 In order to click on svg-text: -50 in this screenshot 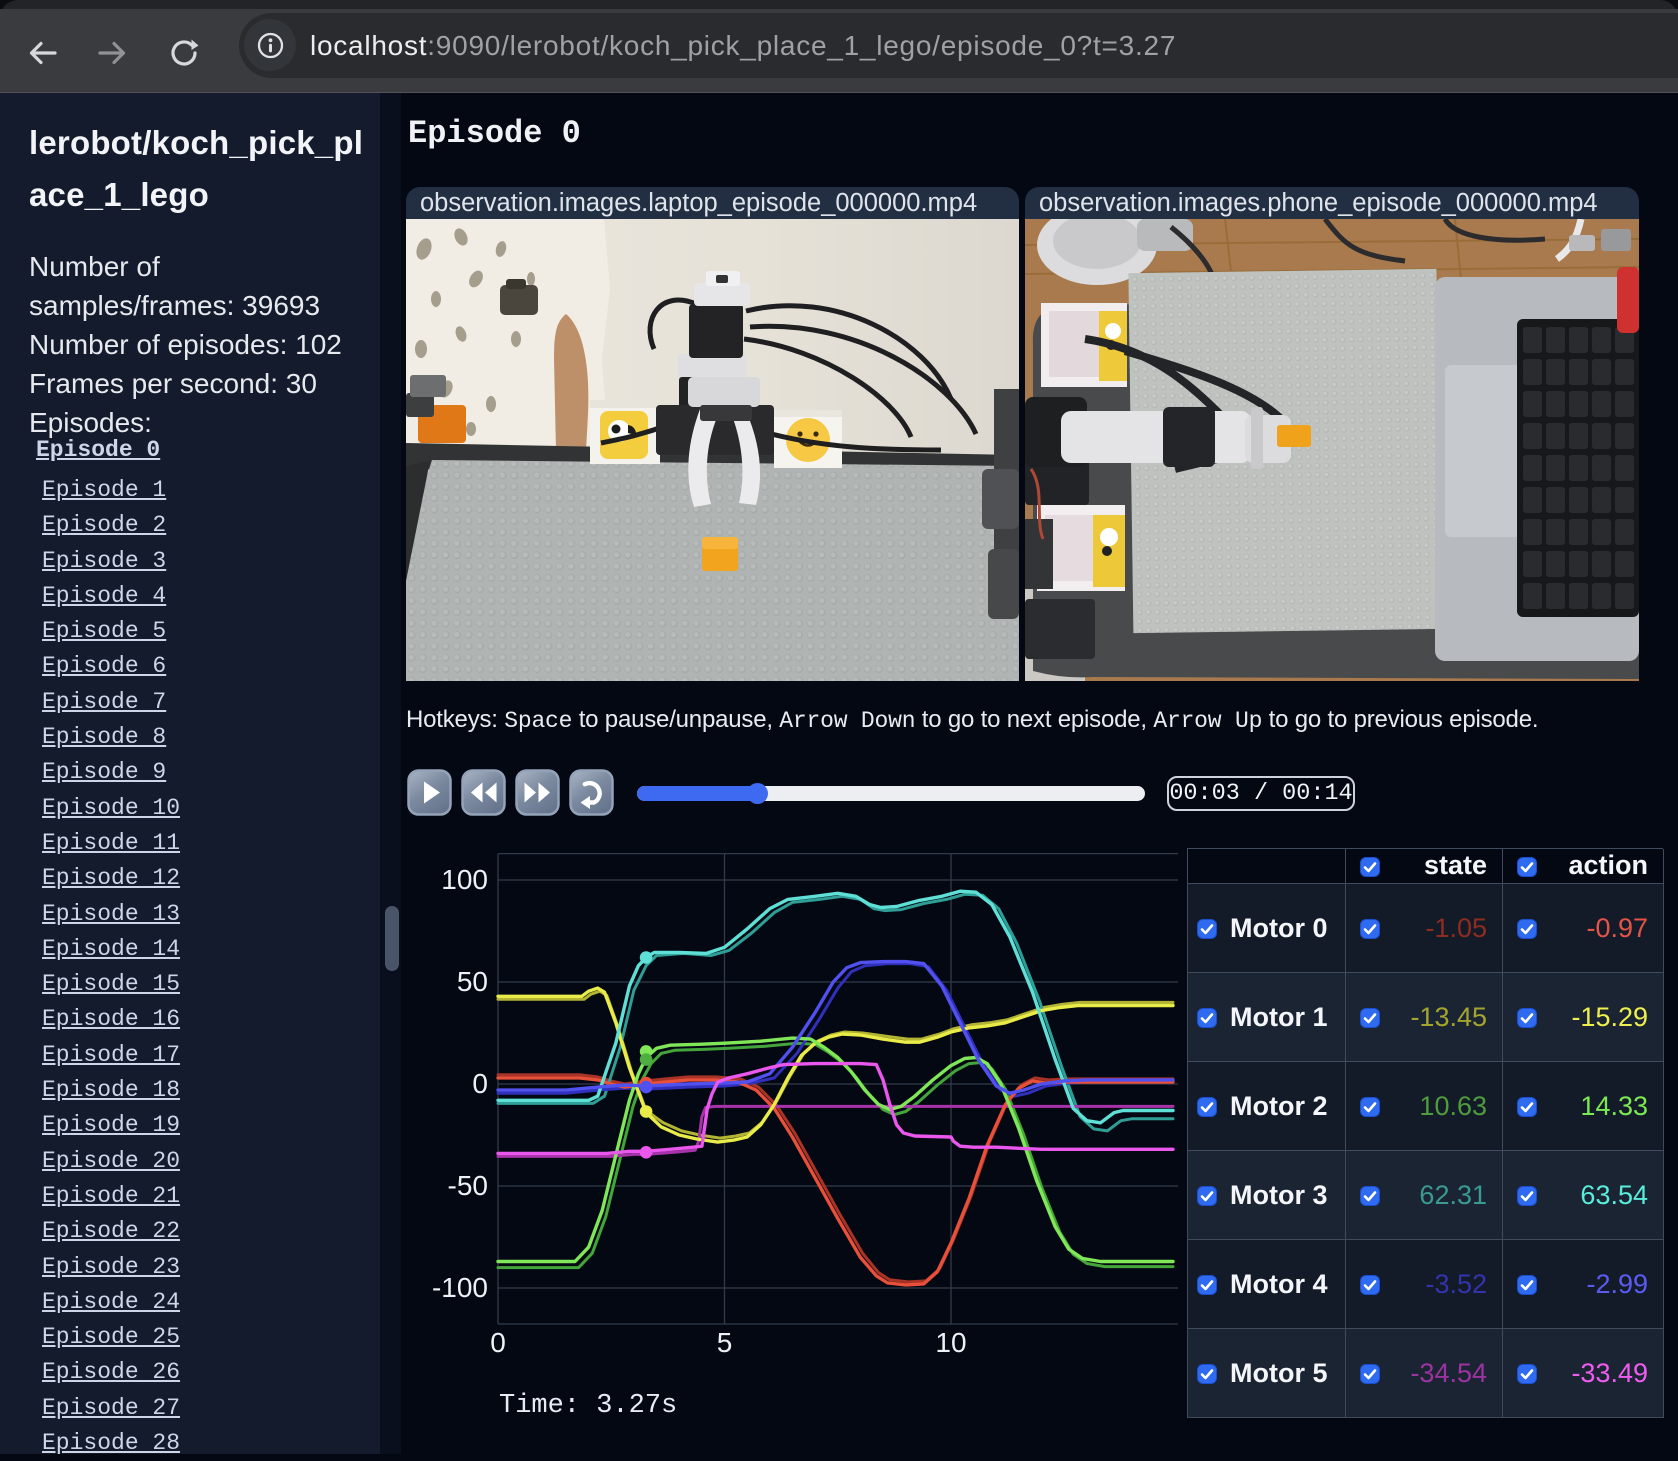, I will do `click(468, 1185)`.